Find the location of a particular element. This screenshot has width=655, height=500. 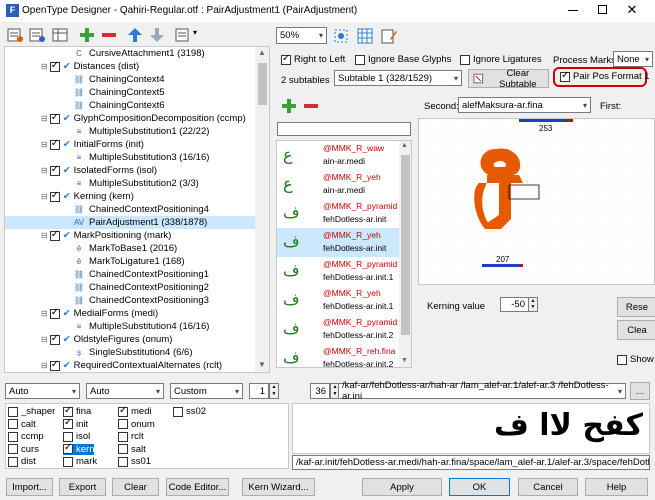

tree-feature-item: ⊟ ✔MedialForms (medi) is located at coordinates (130, 313).